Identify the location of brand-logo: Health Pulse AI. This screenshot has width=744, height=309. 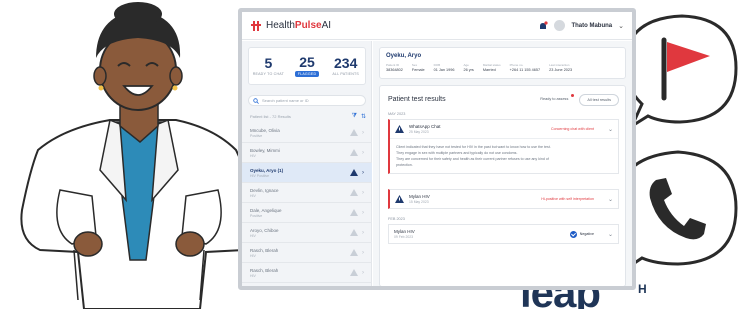
(290, 26).